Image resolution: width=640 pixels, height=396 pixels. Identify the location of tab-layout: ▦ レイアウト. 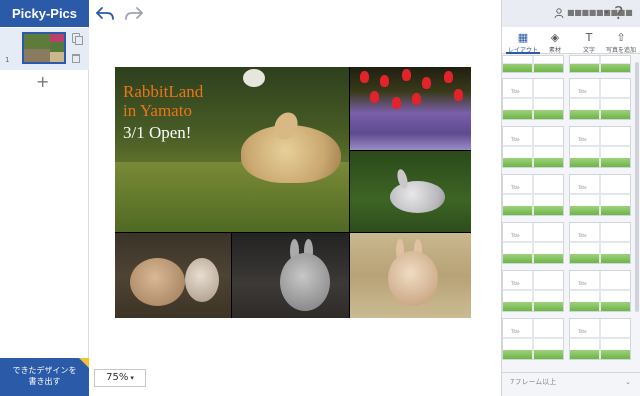
(523, 40).